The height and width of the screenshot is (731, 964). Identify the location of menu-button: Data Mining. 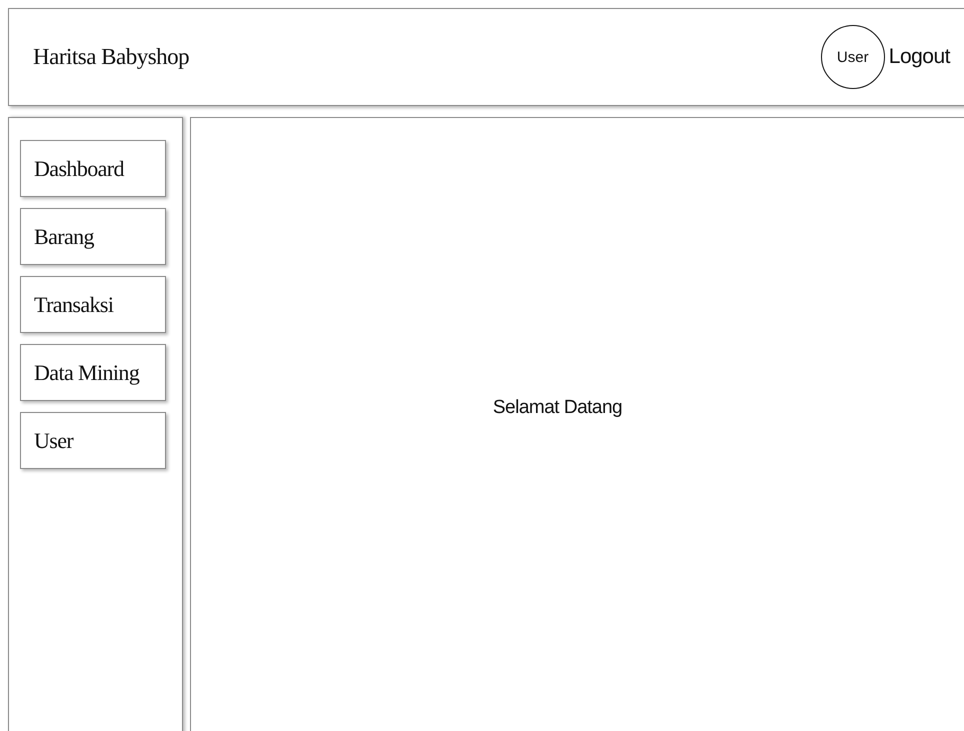
(93, 372).